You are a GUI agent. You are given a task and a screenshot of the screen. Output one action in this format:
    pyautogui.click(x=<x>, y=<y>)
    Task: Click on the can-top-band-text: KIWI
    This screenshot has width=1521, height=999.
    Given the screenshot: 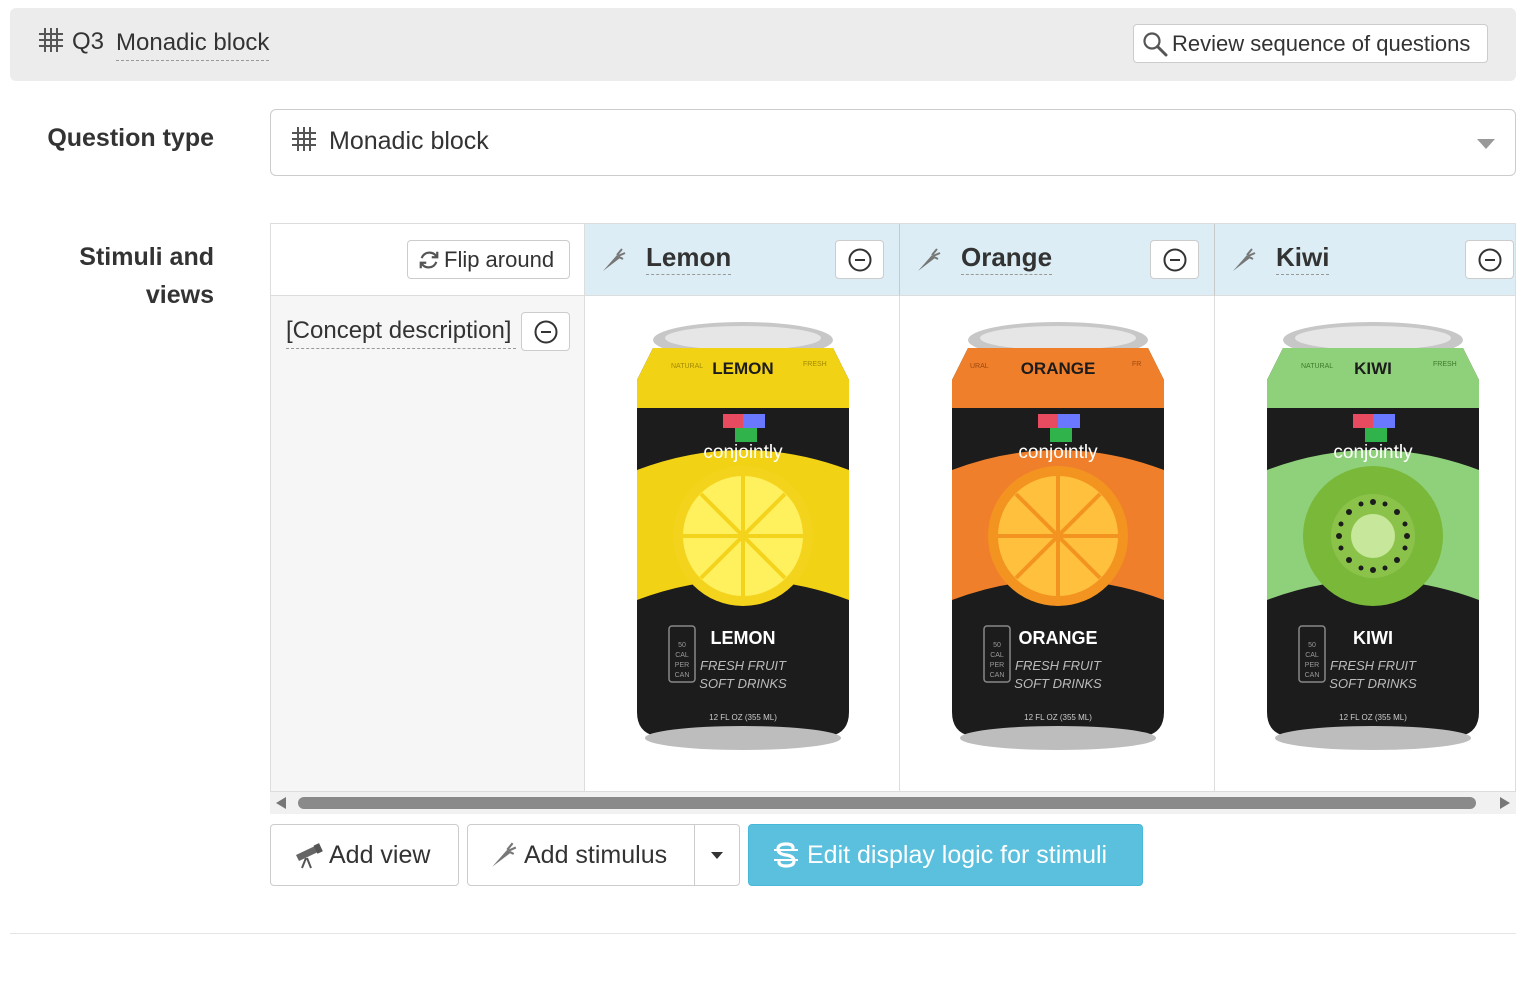 What is the action you would take?
    pyautogui.click(x=1373, y=368)
    